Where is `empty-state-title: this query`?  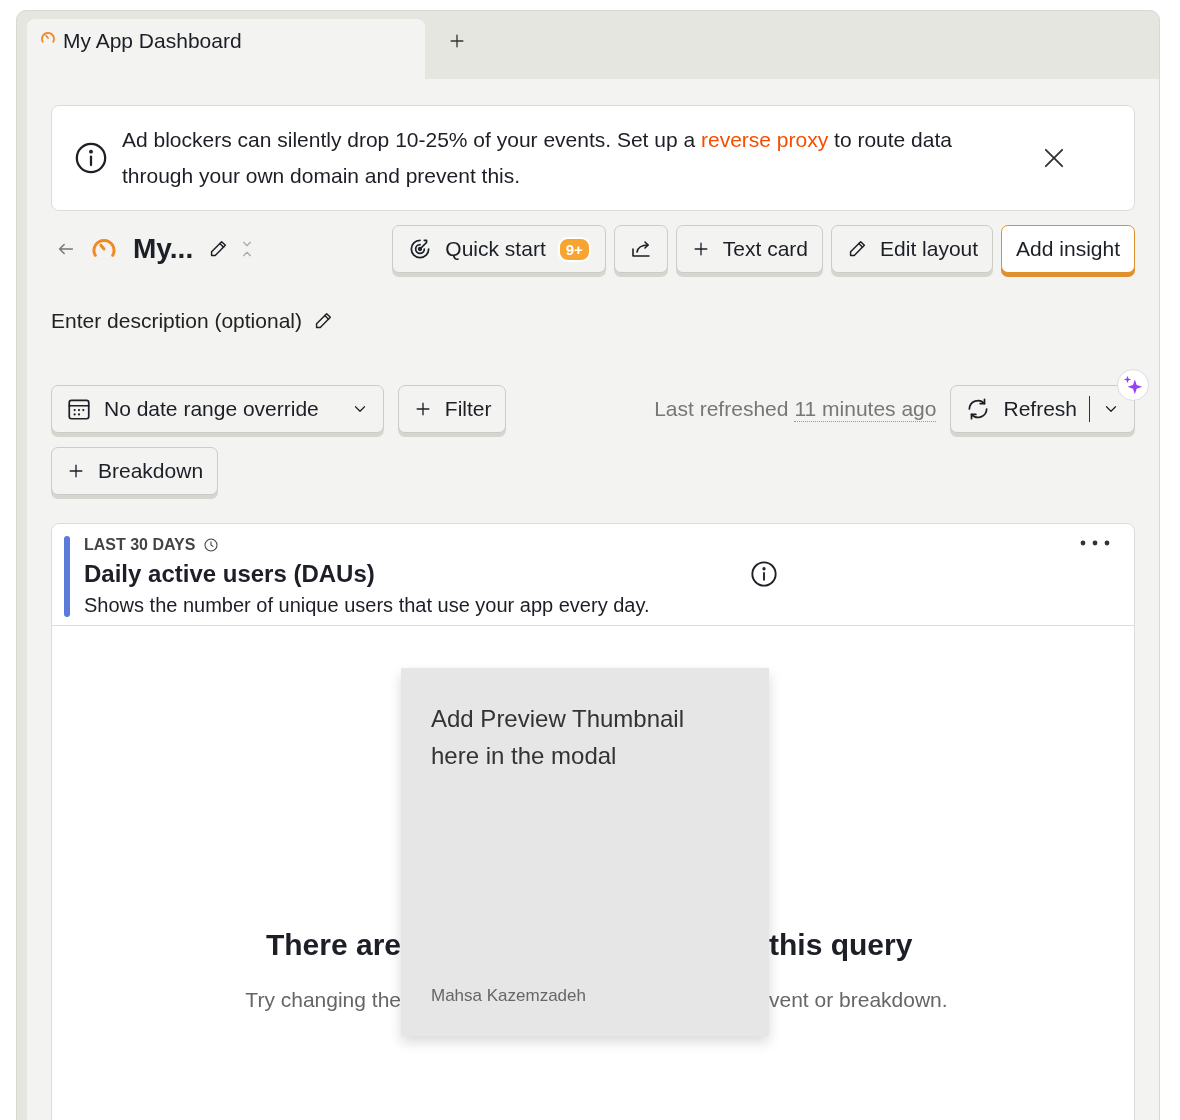 empty-state-title: this query is located at coordinates (841, 945).